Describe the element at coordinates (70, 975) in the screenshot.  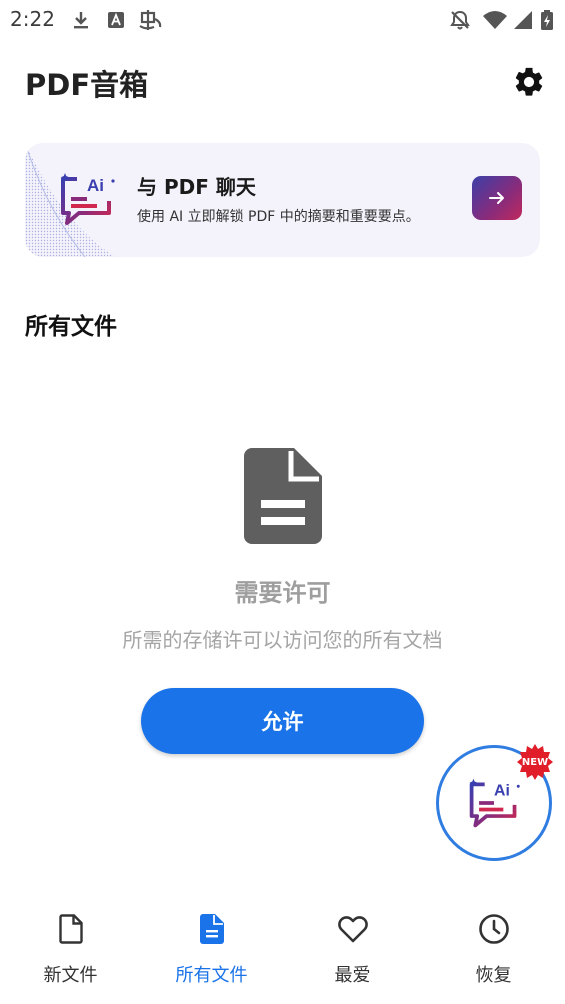
I see `nav-label-new-files: 新文件` at that location.